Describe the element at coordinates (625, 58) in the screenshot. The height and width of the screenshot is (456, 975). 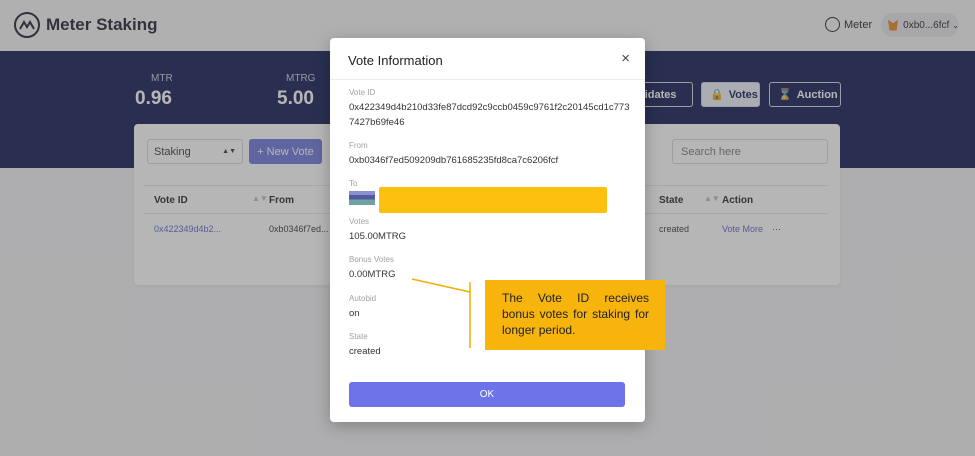
I see `close-icon: ×` at that location.